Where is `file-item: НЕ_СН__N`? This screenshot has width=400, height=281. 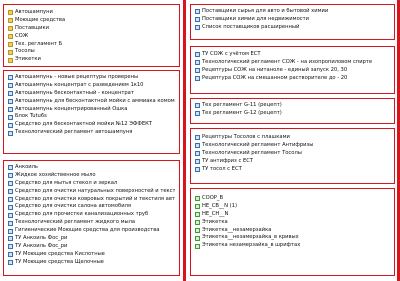 file-item: НЕ_СН__N is located at coordinates (292, 215).